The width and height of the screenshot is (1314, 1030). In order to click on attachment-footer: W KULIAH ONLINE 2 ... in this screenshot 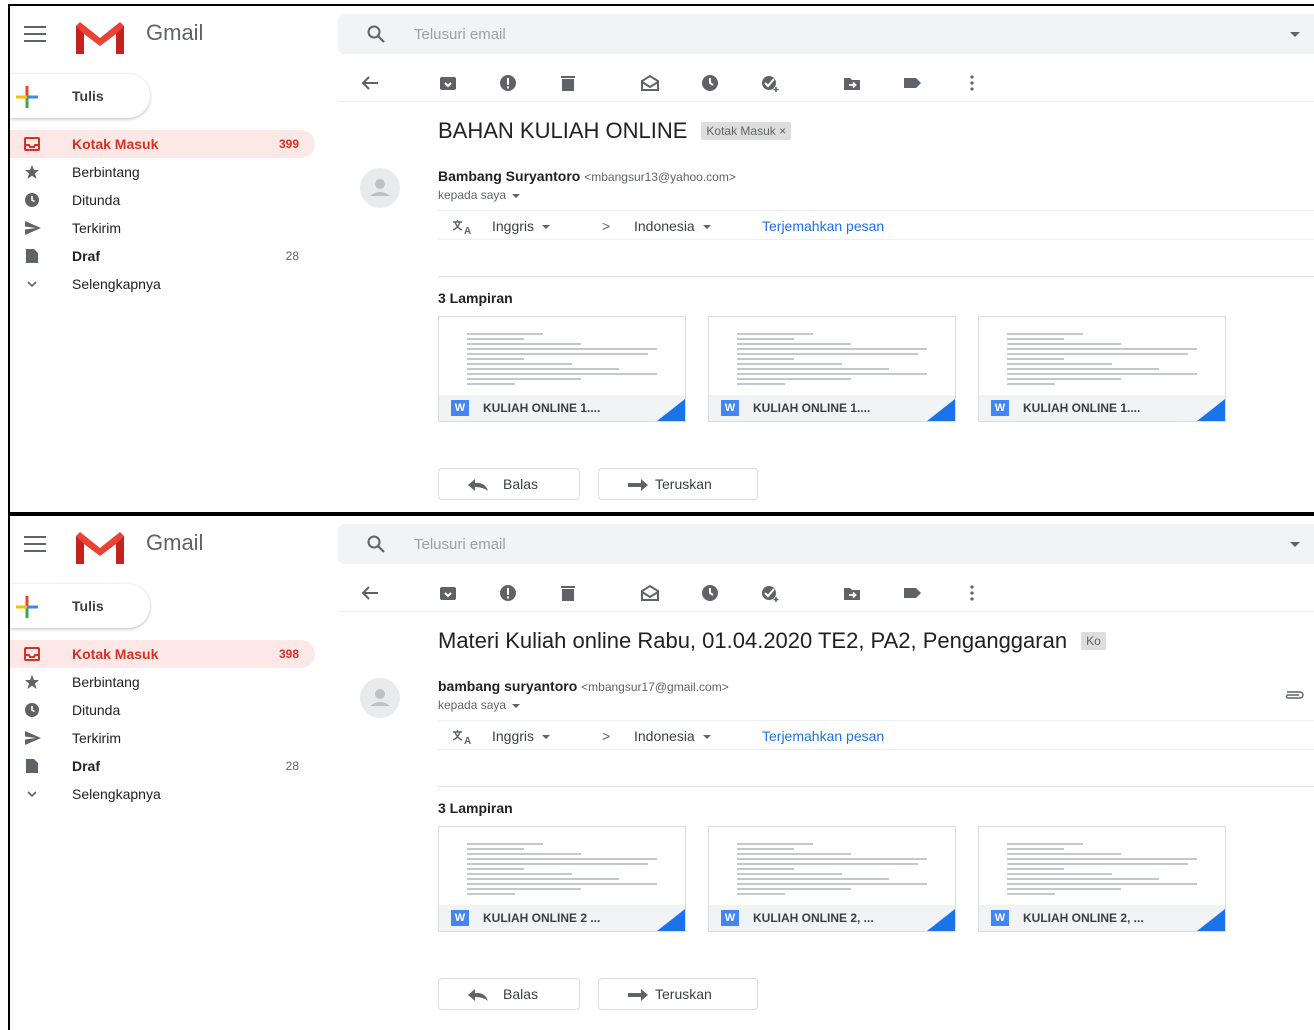, I will do `click(562, 918)`.